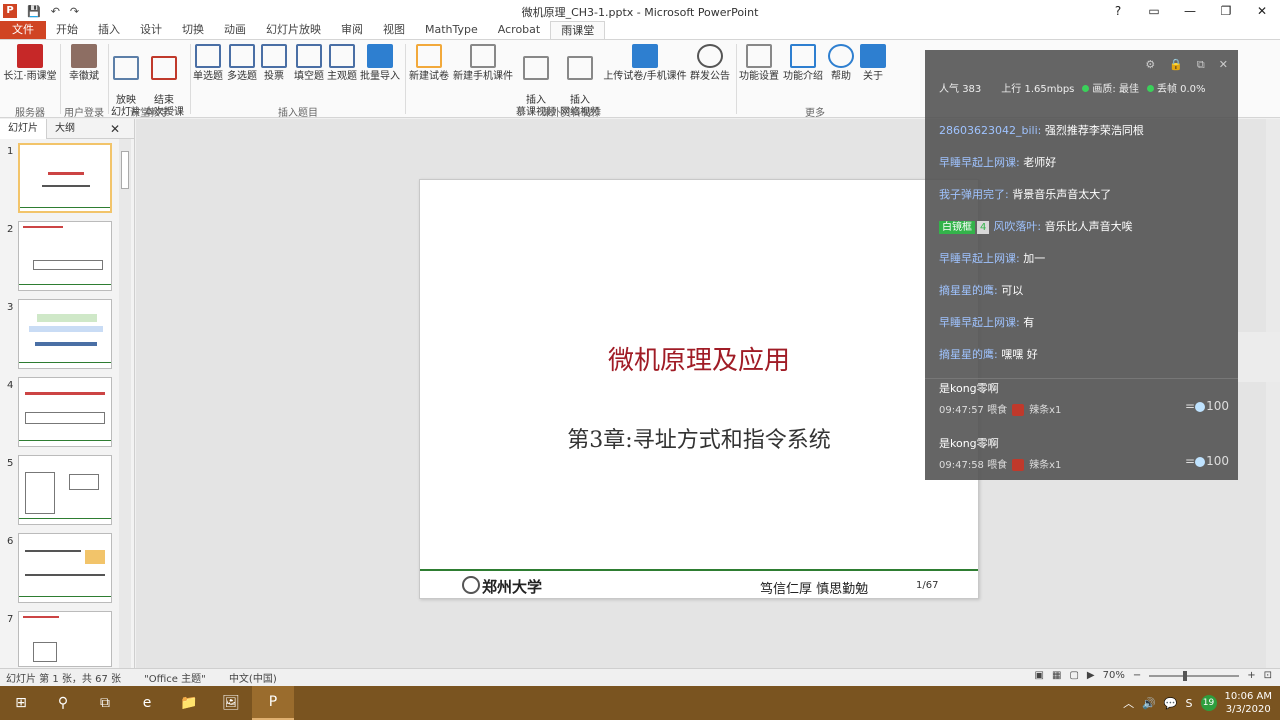 Image resolution: width=1280 pixels, height=720 pixels. Describe the element at coordinates (1248, 703) in the screenshot. I see `clock: 10:06 AM 3/3/2020` at that location.